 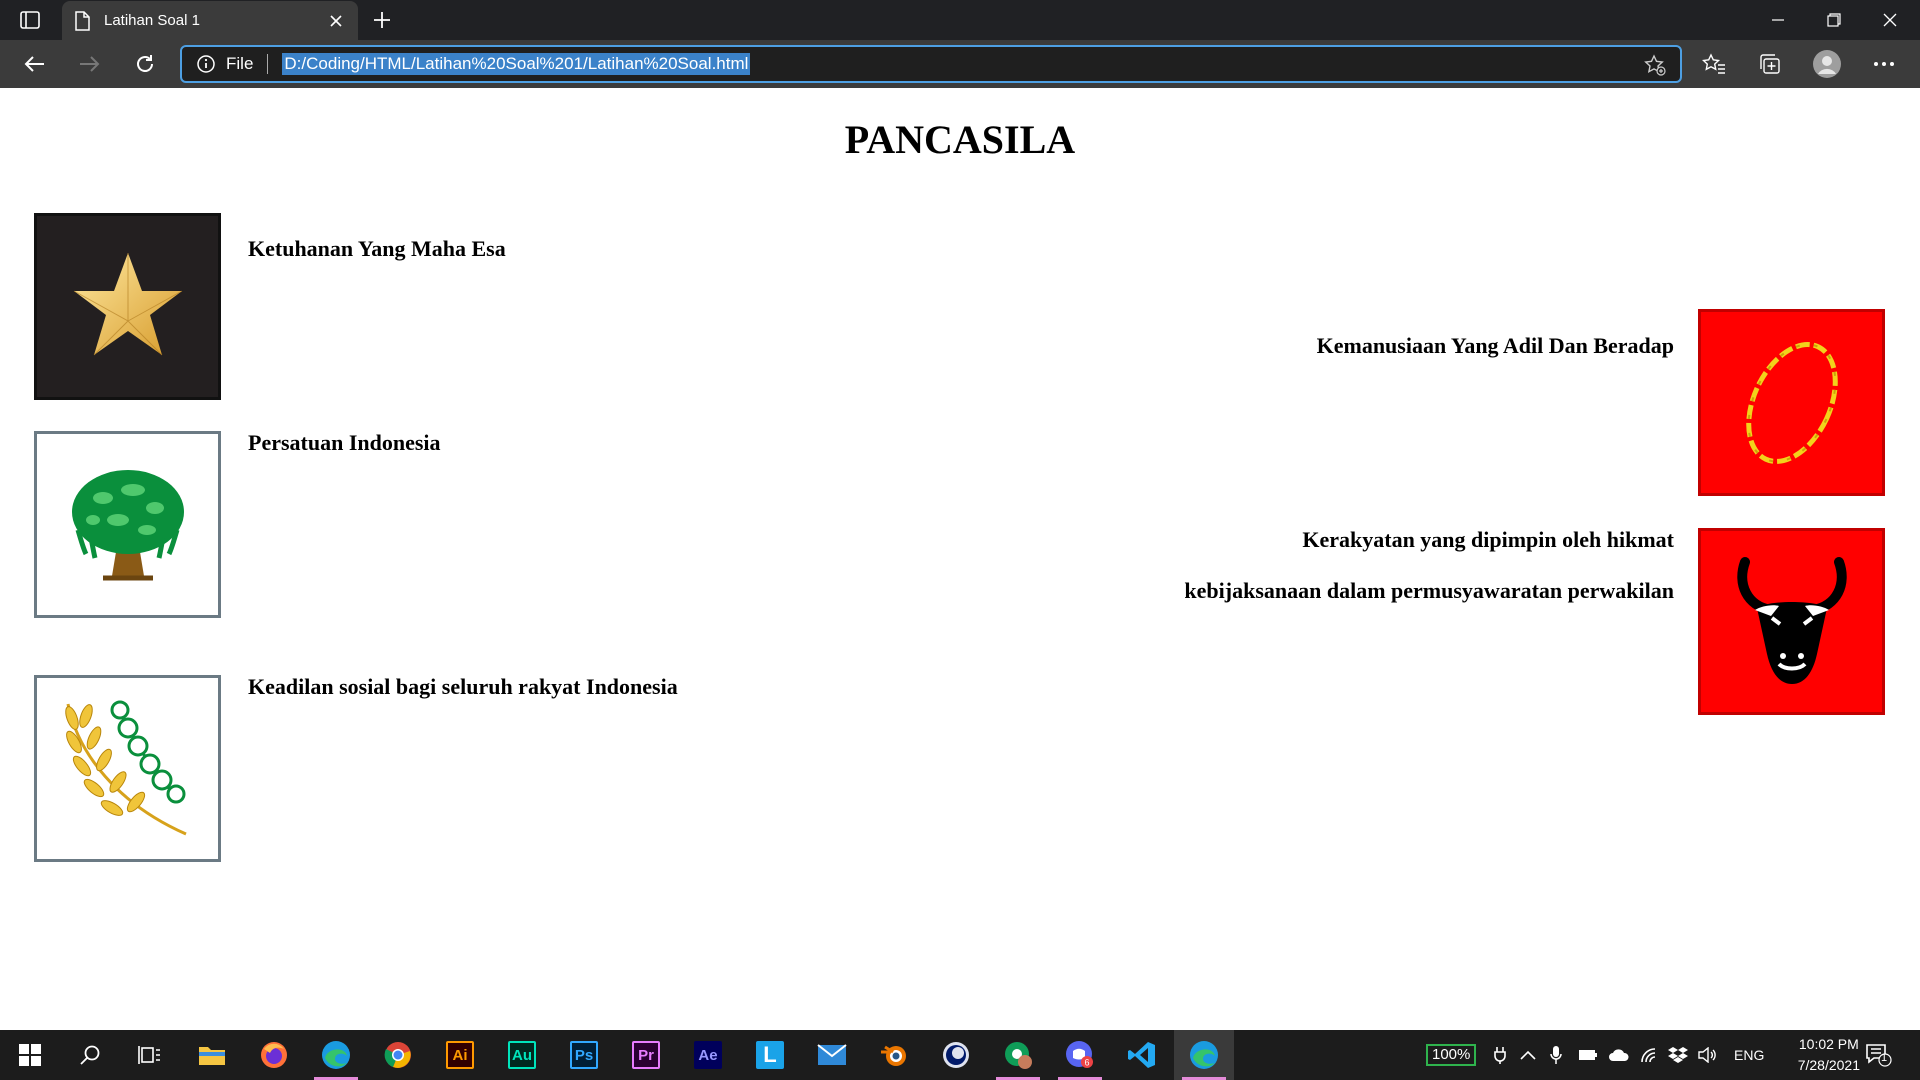 I want to click on battery-percent: 100%, so click(x=1451, y=1055).